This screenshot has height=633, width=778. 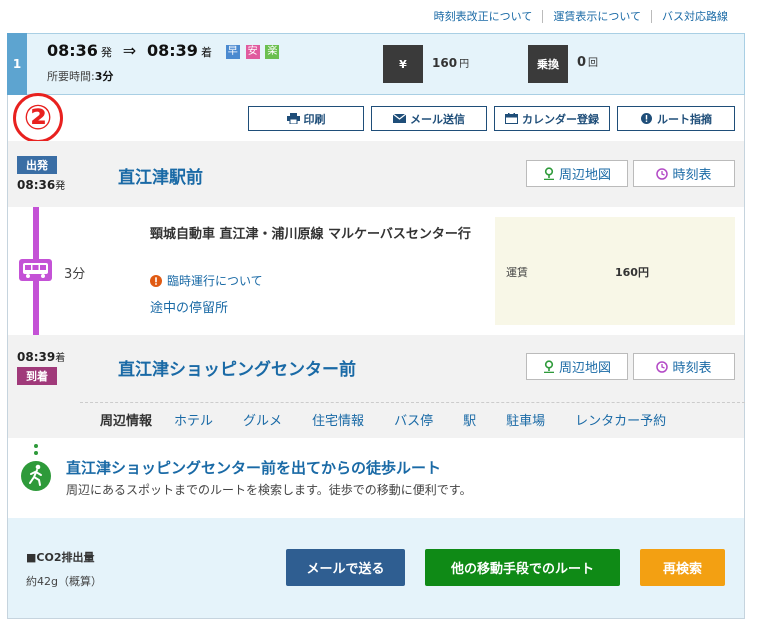 What do you see at coordinates (451, 63) in the screenshot?
I see `fare-summary: 160 円` at bounding box center [451, 63].